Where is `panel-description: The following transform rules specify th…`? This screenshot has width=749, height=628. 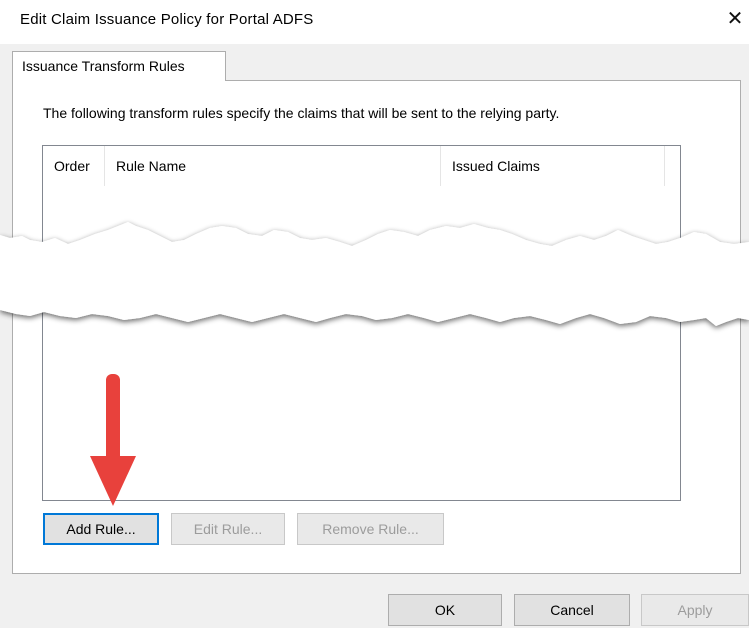
panel-description: The following transform rules specify th… is located at coordinates (301, 113).